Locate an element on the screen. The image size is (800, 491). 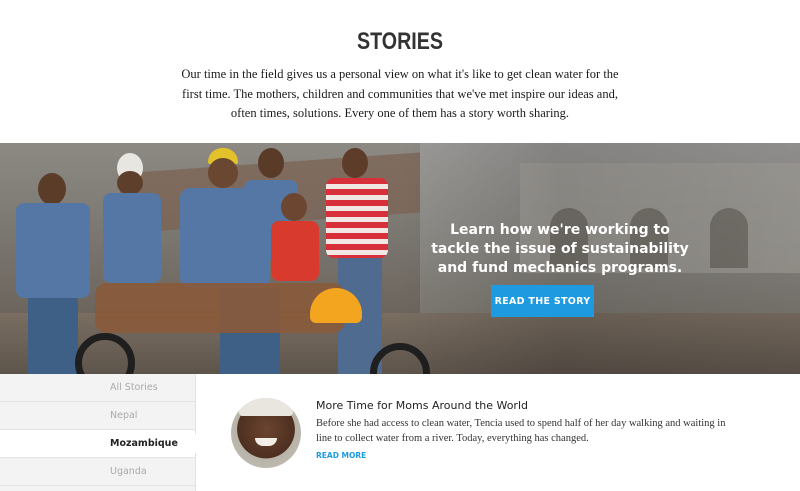
read-the-story-button: READ THE STORY is located at coordinates (542, 301).